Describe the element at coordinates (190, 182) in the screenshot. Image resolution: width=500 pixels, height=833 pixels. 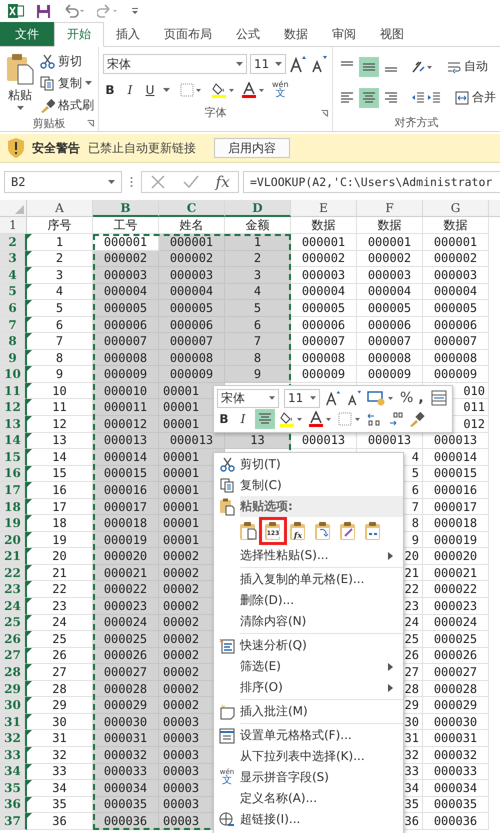
I see `check-icon` at that location.